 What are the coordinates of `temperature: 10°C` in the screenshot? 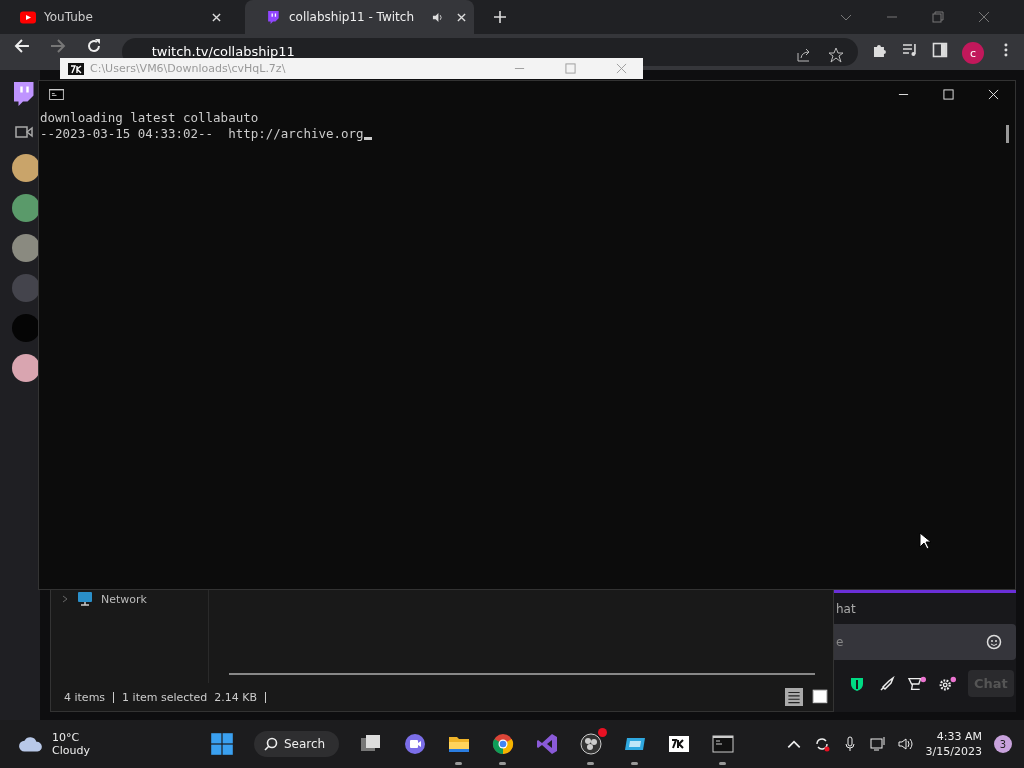 It's located at (66, 737).